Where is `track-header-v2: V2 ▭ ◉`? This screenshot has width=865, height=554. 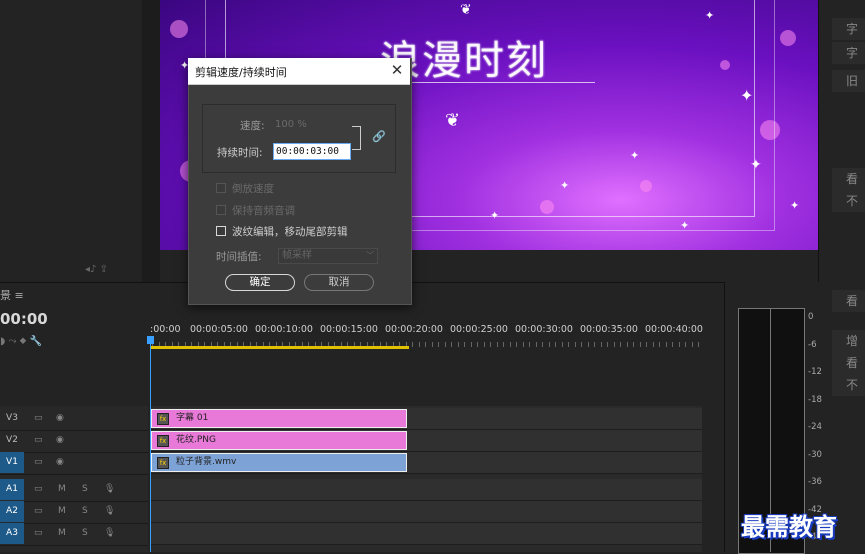 track-header-v2: V2 ▭ ◉ is located at coordinates (74, 441).